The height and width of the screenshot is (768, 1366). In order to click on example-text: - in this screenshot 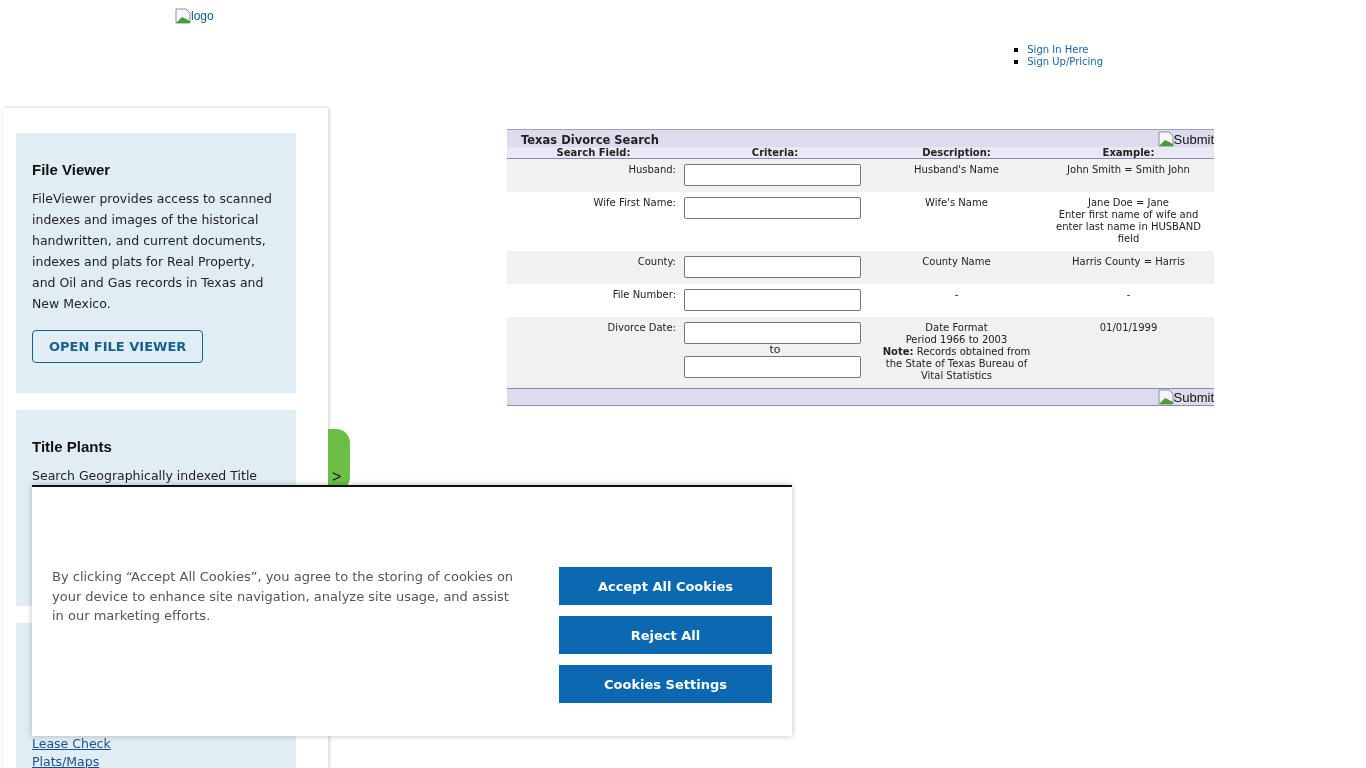, I will do `click(1128, 295)`.